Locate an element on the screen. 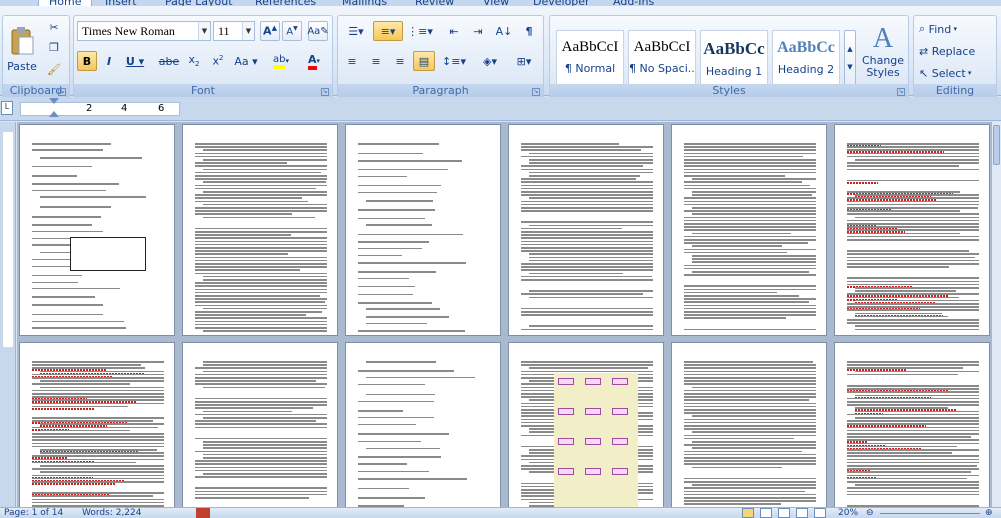 This screenshot has width=1001, height=518. highlight-button: ab ▾ is located at coordinates (281, 61).